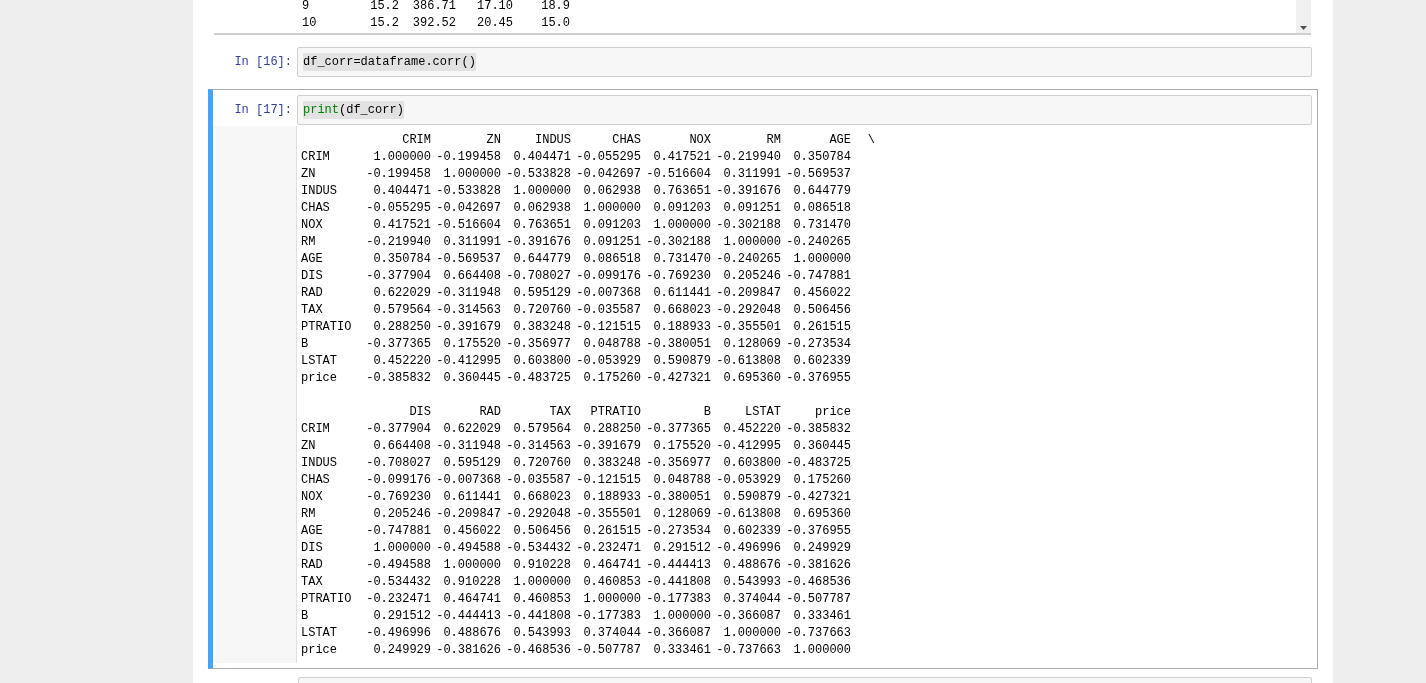 The height and width of the screenshot is (683, 1426). Describe the element at coordinates (489, 412) in the screenshot. I see `column-header: RAD` at that location.